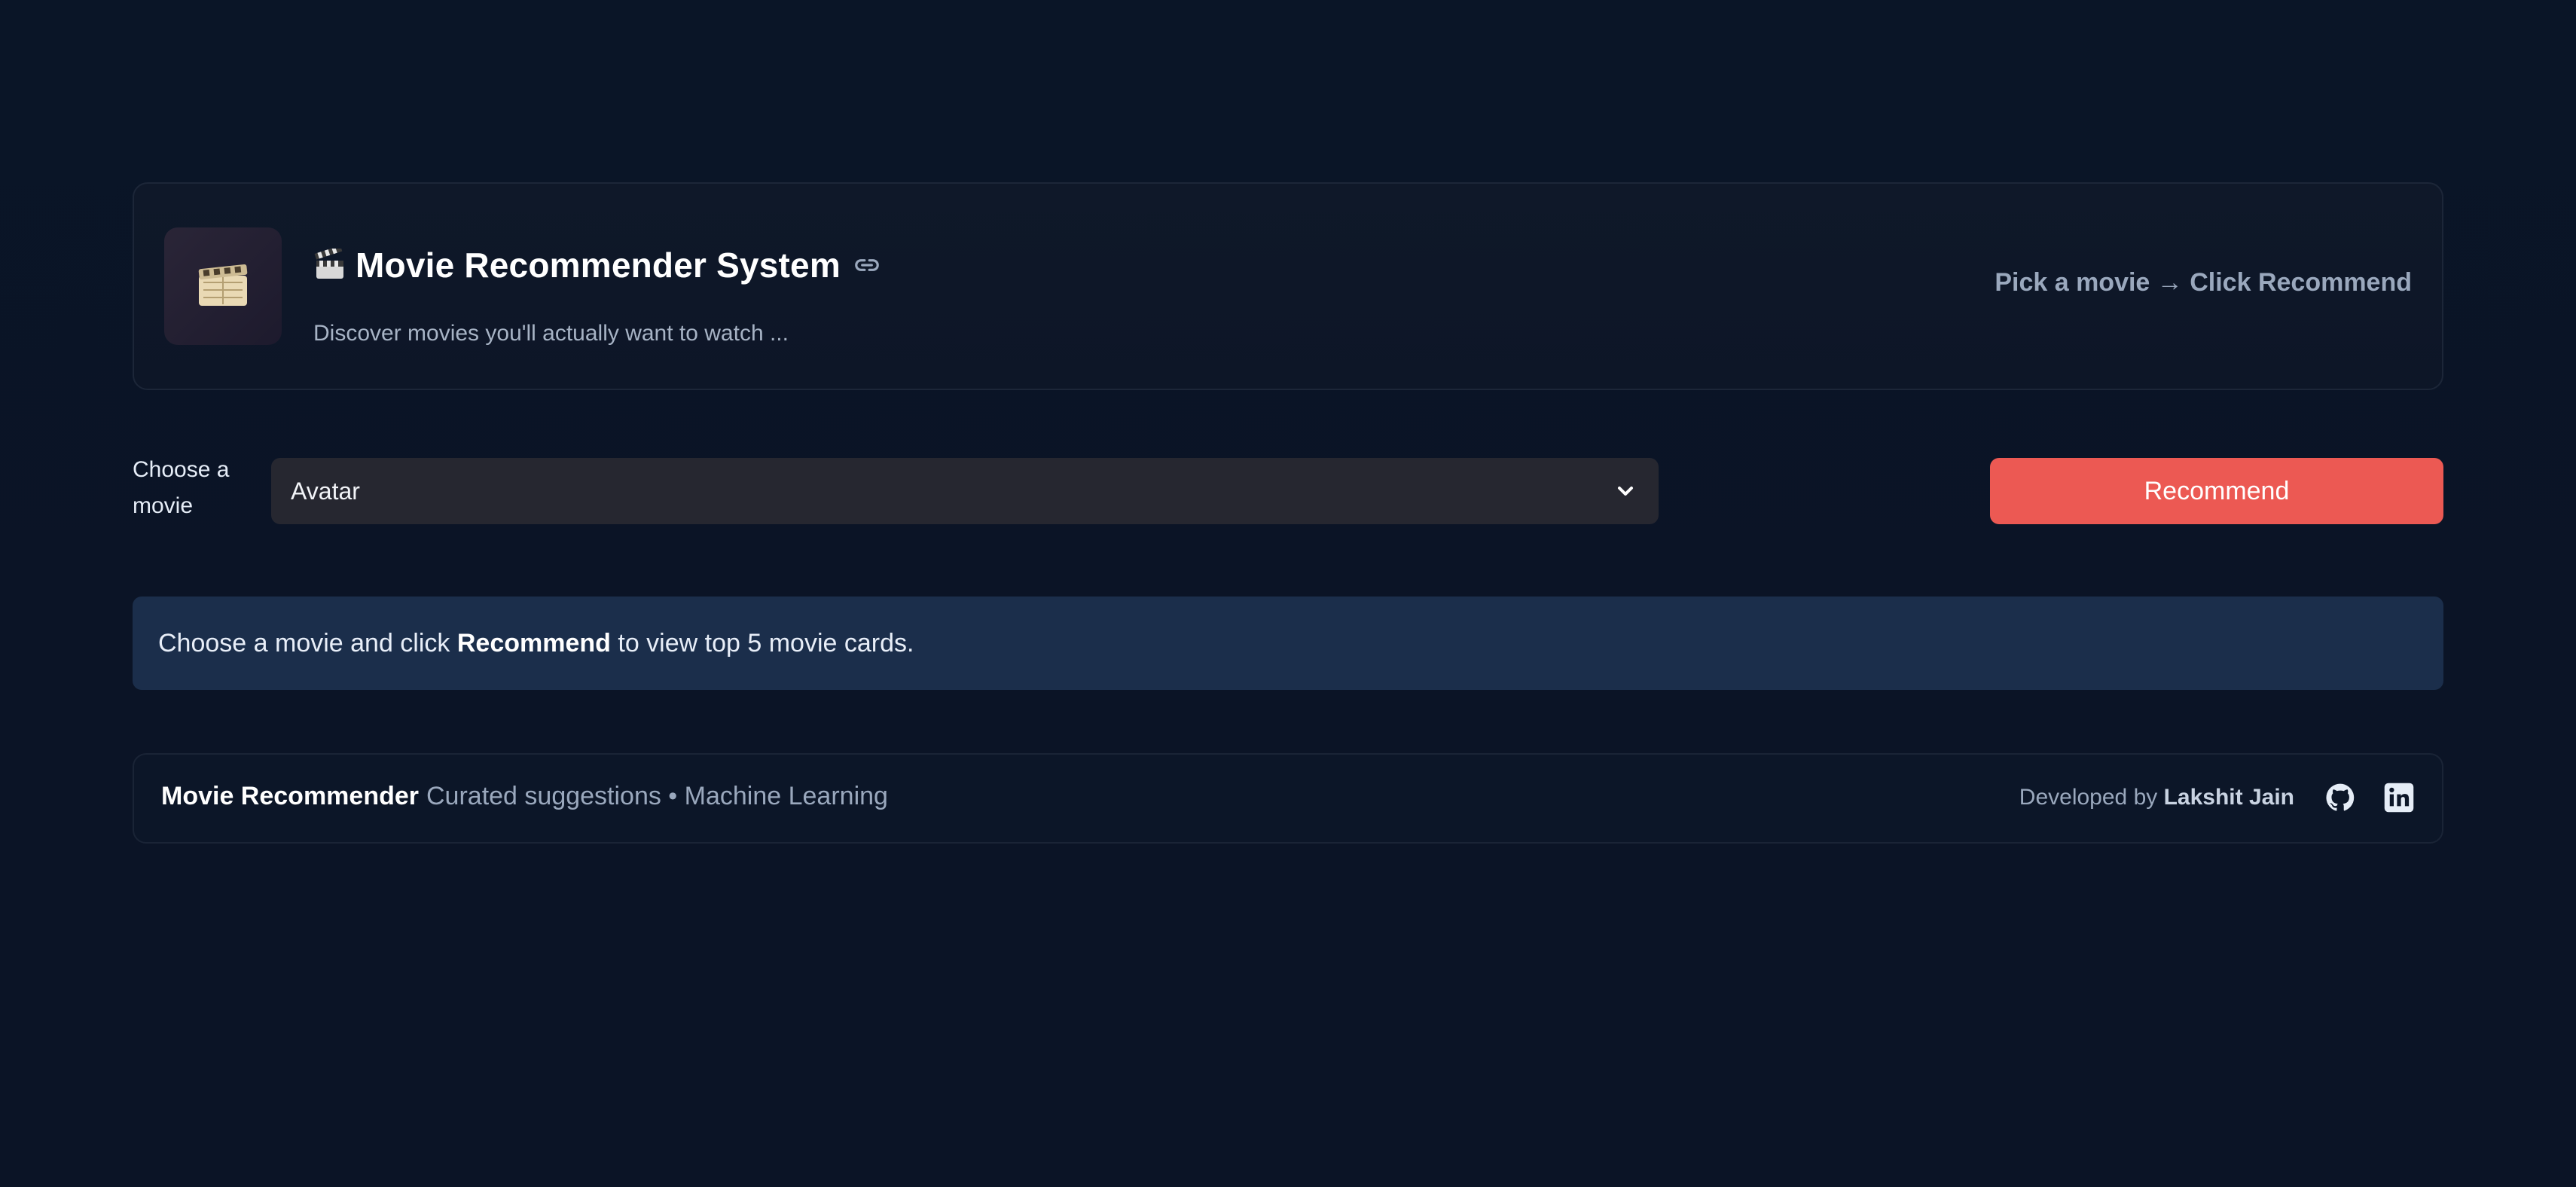  Describe the element at coordinates (326, 491) in the screenshot. I see `movie-select-value: Avatar` at that location.